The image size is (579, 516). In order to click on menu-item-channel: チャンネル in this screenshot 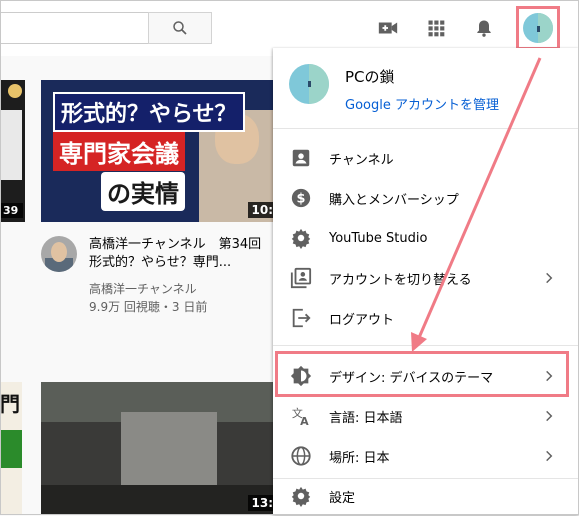, I will do `click(426, 158)`.